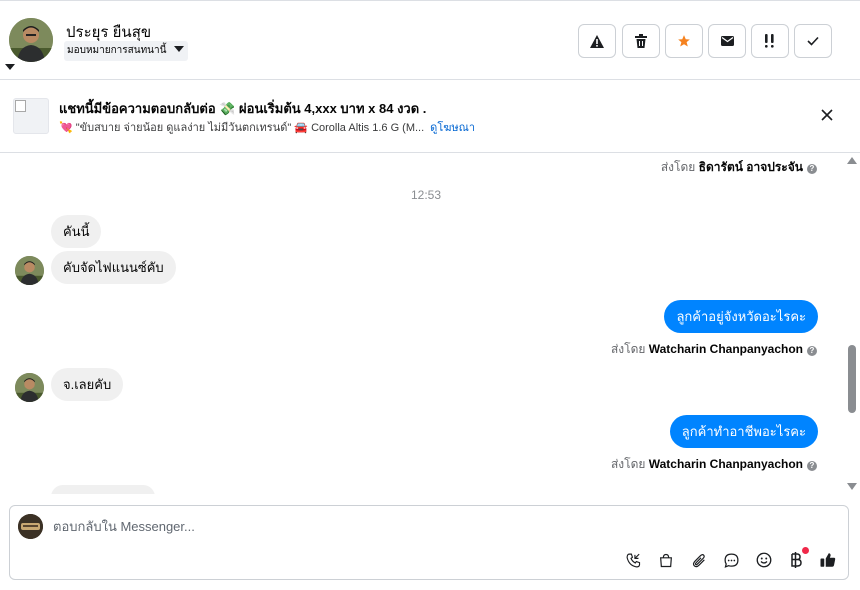 Image resolution: width=860 pixels, height=590 pixels. I want to click on shopping-bag-icon, so click(666, 560).